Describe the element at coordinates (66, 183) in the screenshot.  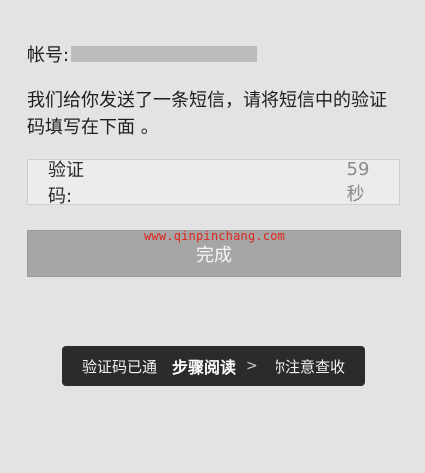
I see `verification-code-label: 验证码:` at that location.